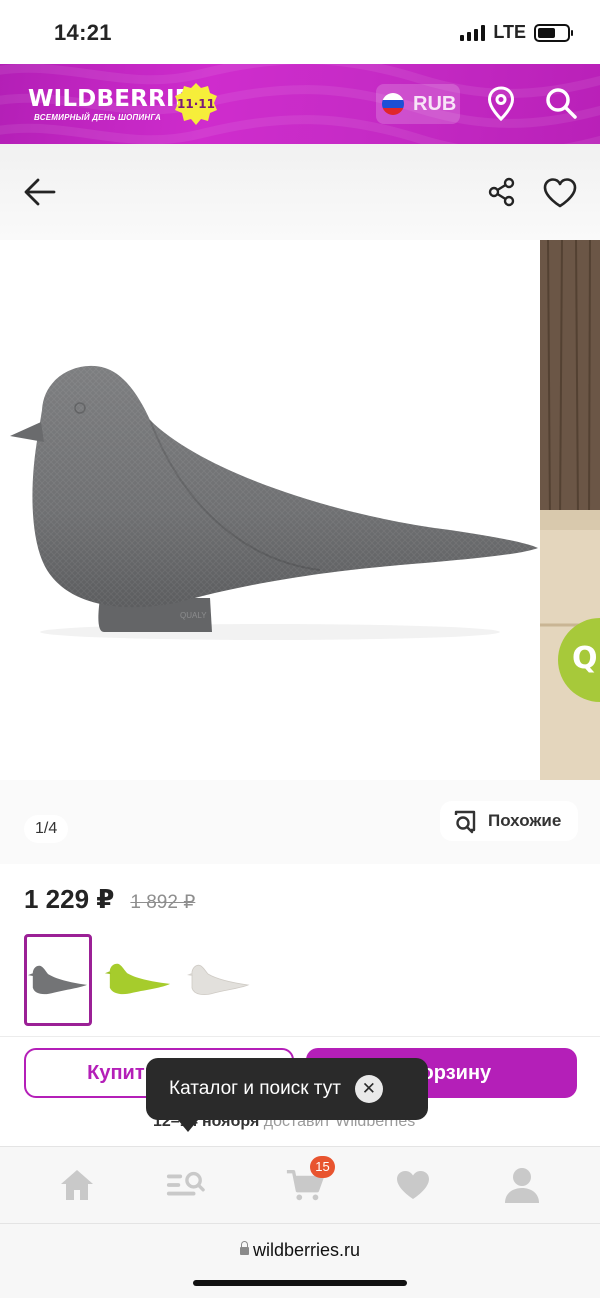  I want to click on catalog-search-icon, so click(185, 1183).